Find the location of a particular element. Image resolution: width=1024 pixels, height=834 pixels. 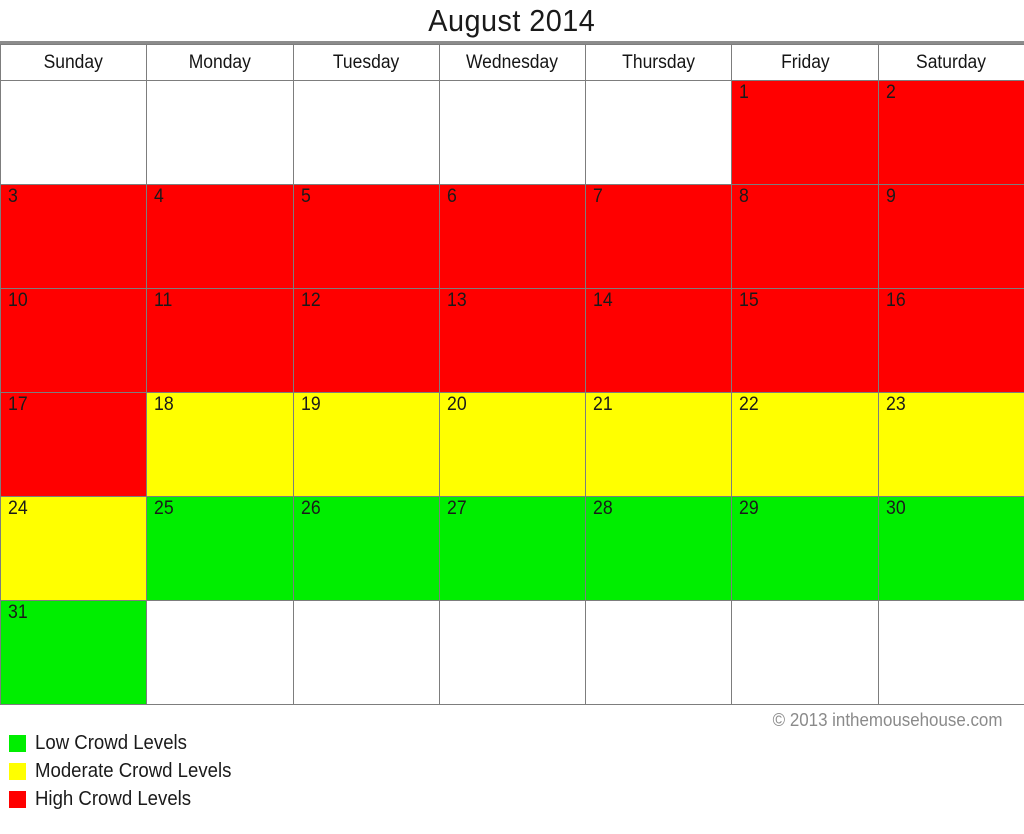

day-number: 24 is located at coordinates (18, 508).